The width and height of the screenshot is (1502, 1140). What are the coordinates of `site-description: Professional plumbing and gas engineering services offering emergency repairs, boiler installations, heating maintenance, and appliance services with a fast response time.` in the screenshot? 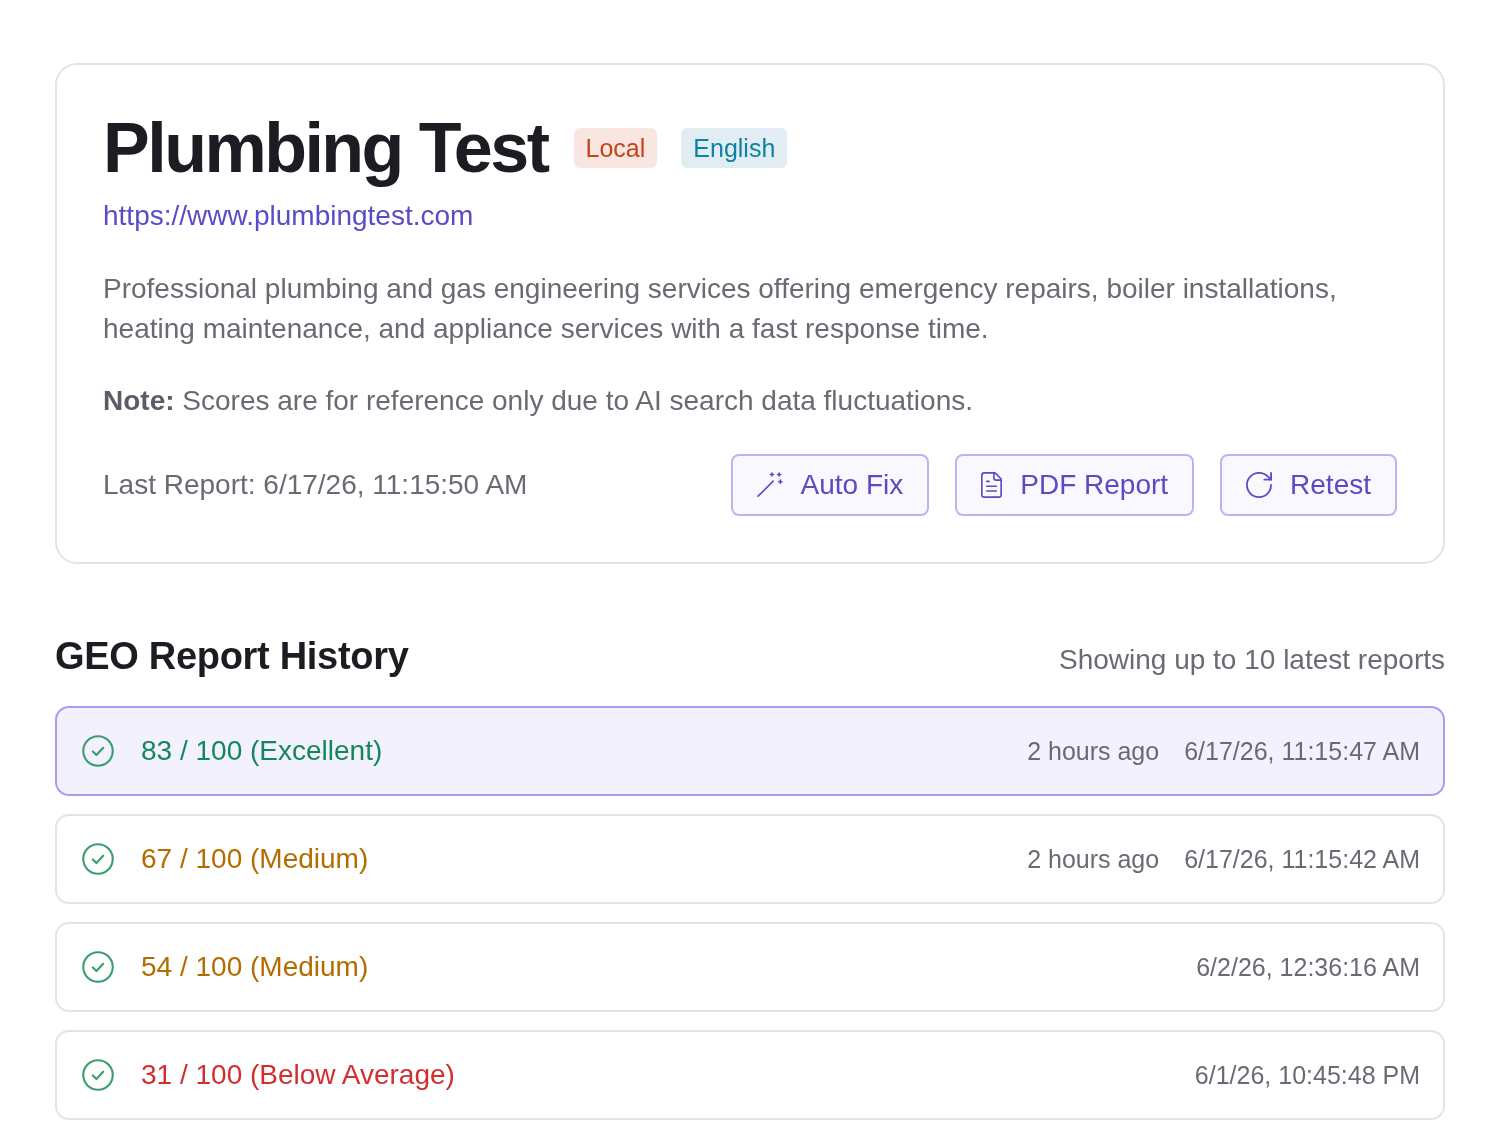 It's located at (720, 309).